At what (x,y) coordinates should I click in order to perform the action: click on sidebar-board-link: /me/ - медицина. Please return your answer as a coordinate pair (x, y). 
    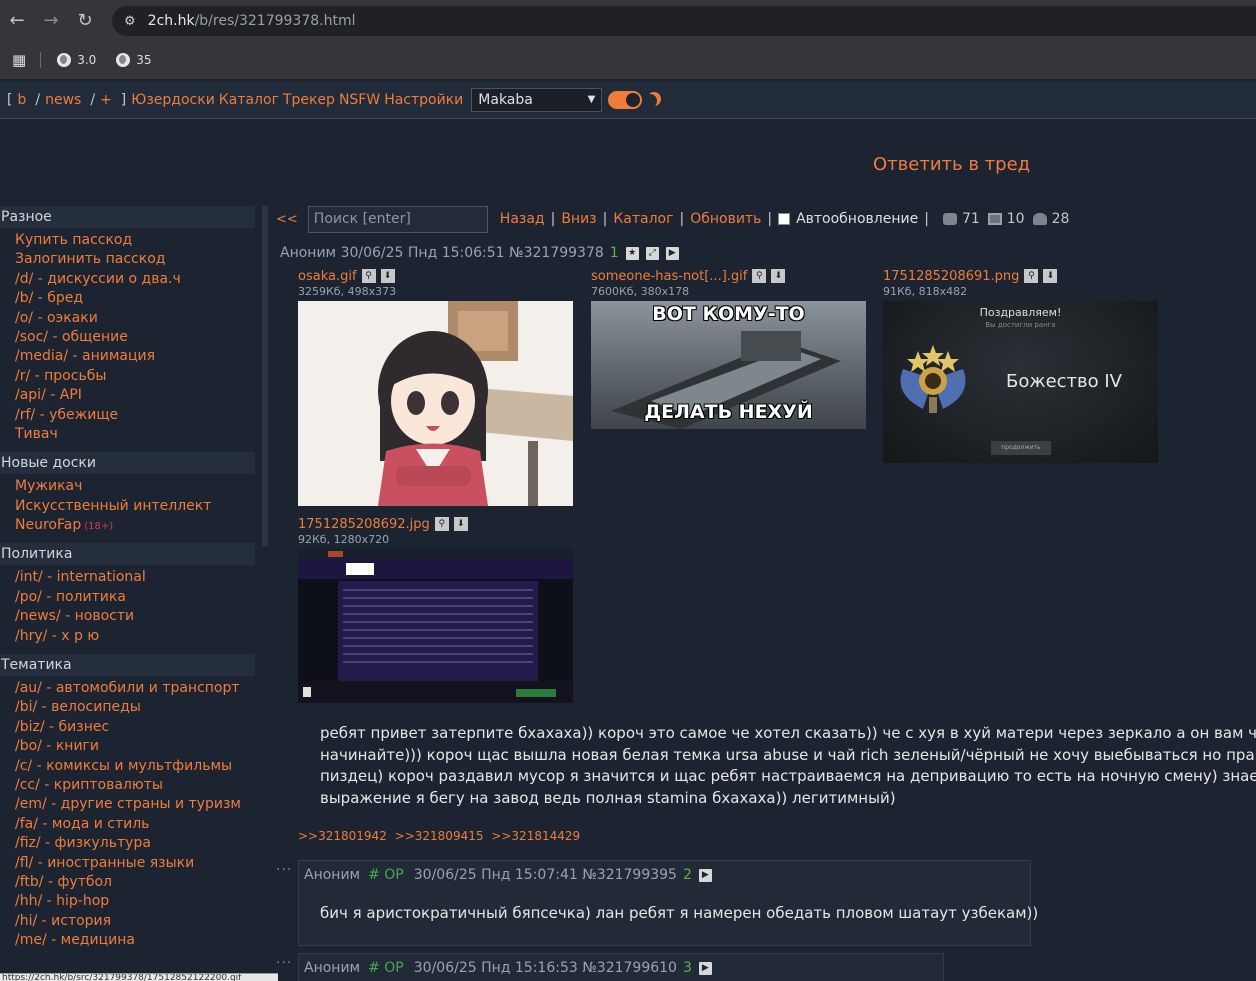
    Looking at the image, I should click on (134, 940).